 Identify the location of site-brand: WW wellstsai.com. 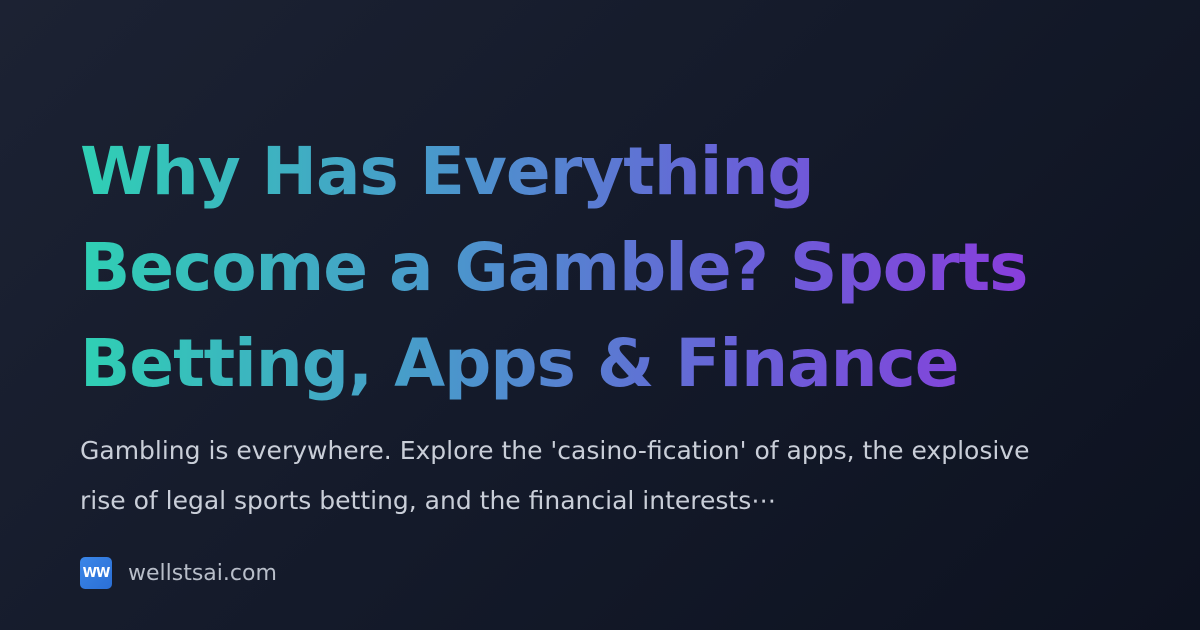
(178, 573).